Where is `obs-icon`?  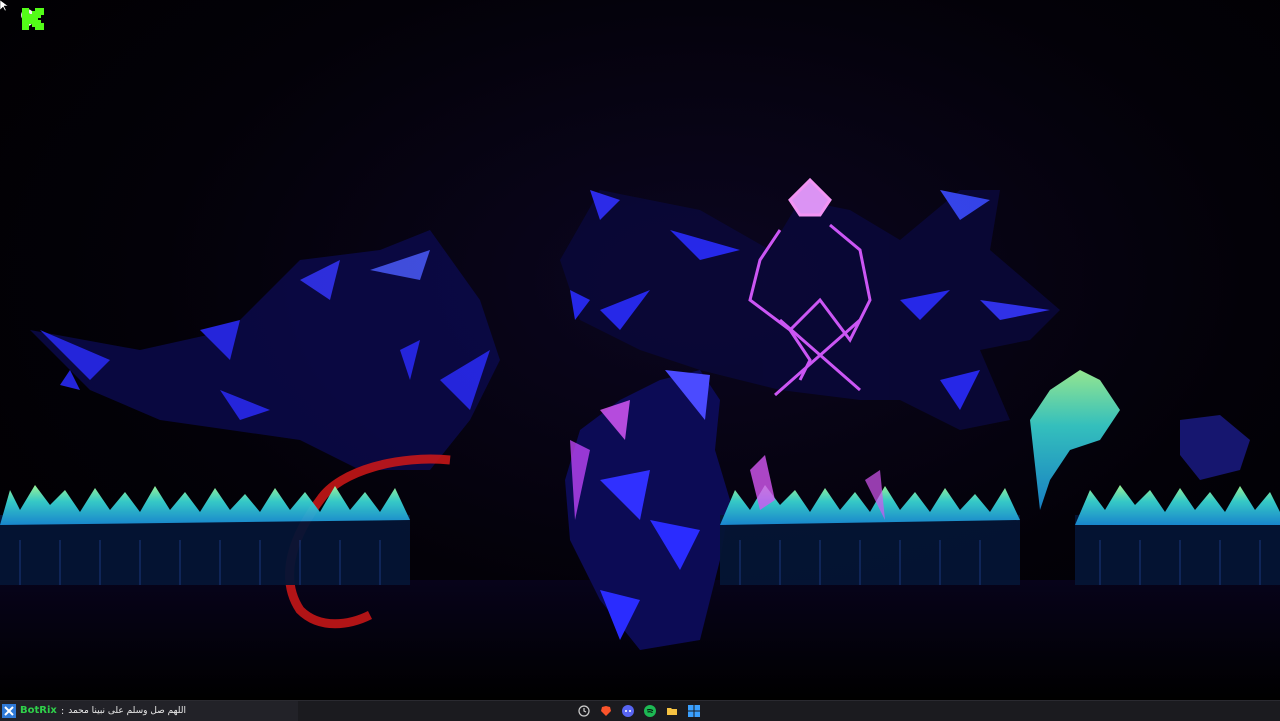 obs-icon is located at coordinates (9, 711).